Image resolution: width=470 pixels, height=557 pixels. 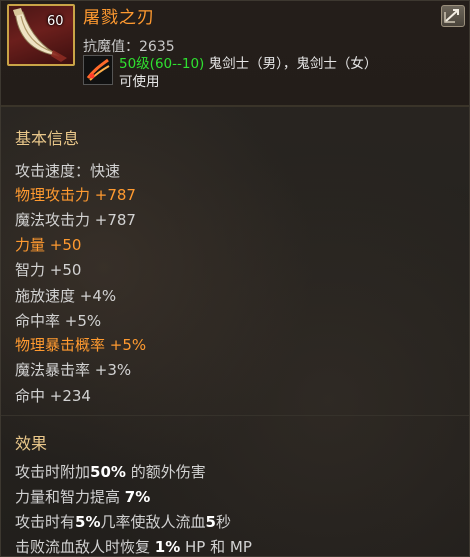 What do you see at coordinates (119, 18) in the screenshot?
I see `item-name: 屠戮之刃` at bounding box center [119, 18].